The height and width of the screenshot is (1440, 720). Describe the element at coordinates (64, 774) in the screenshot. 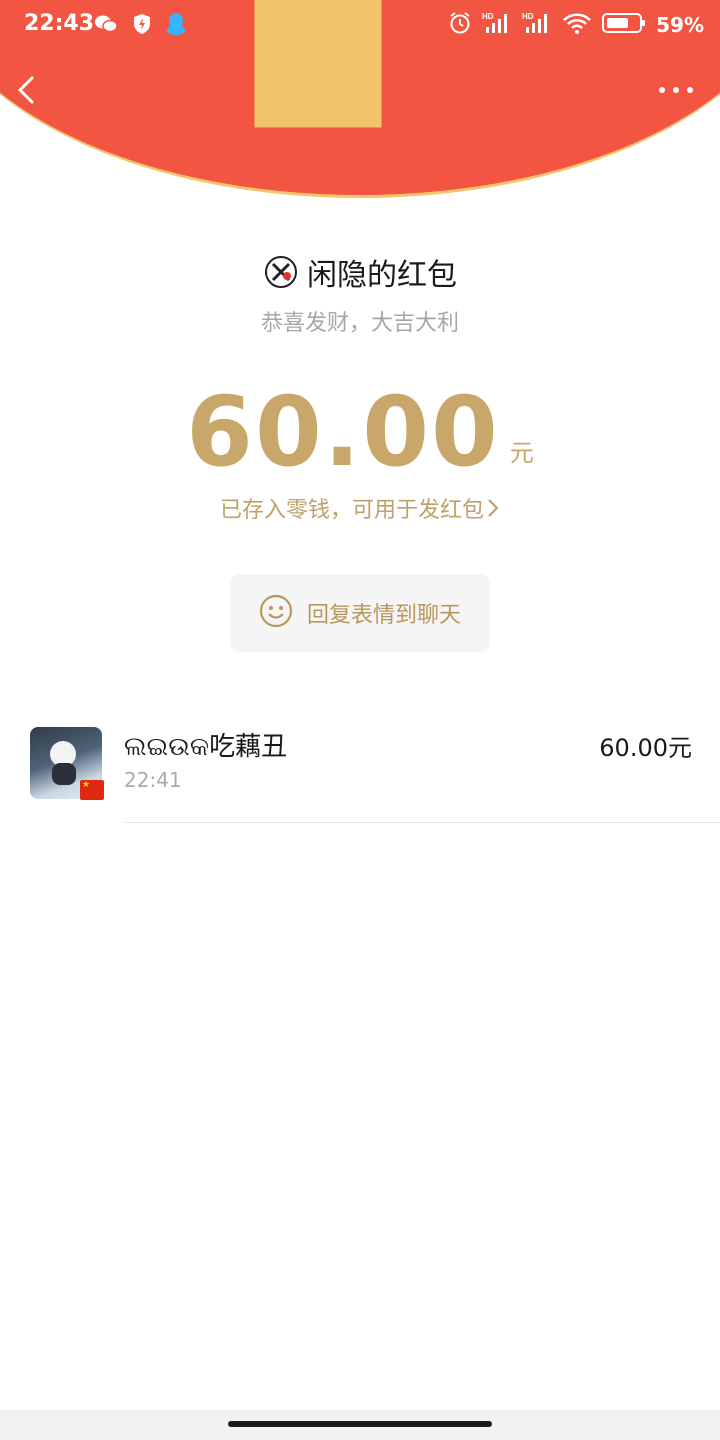

I see `dog-body` at that location.